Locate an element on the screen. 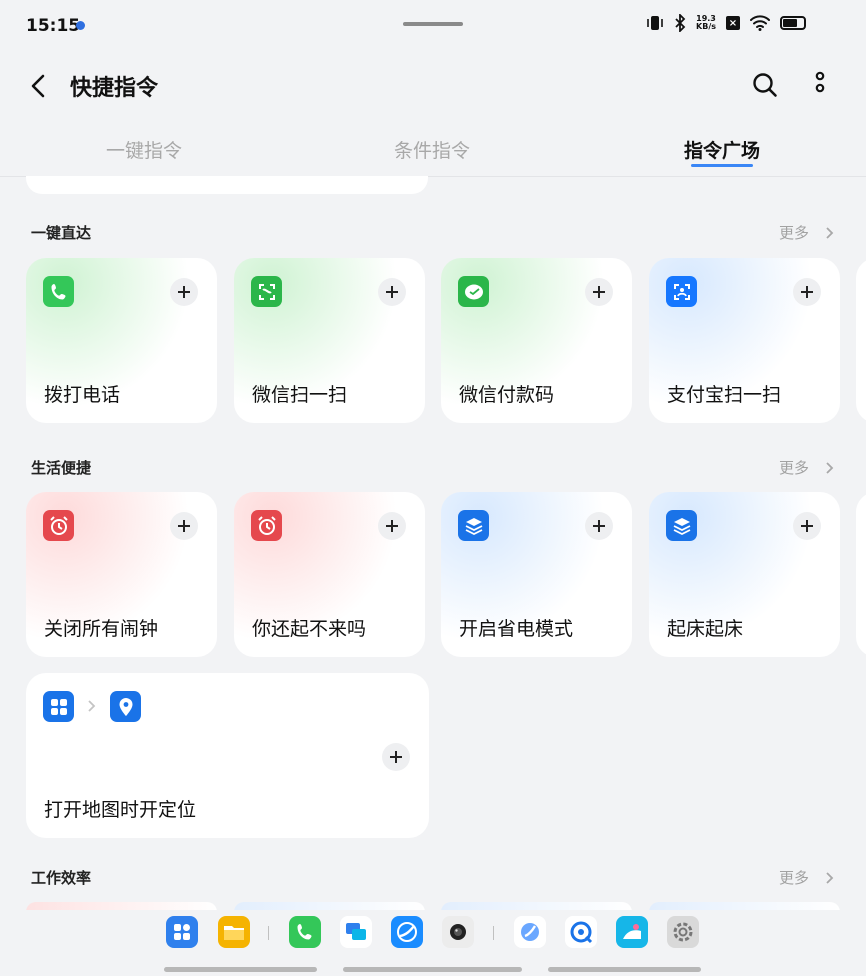 The image size is (866, 976). card-label: 打开地图时开定位 is located at coordinates (120, 810).